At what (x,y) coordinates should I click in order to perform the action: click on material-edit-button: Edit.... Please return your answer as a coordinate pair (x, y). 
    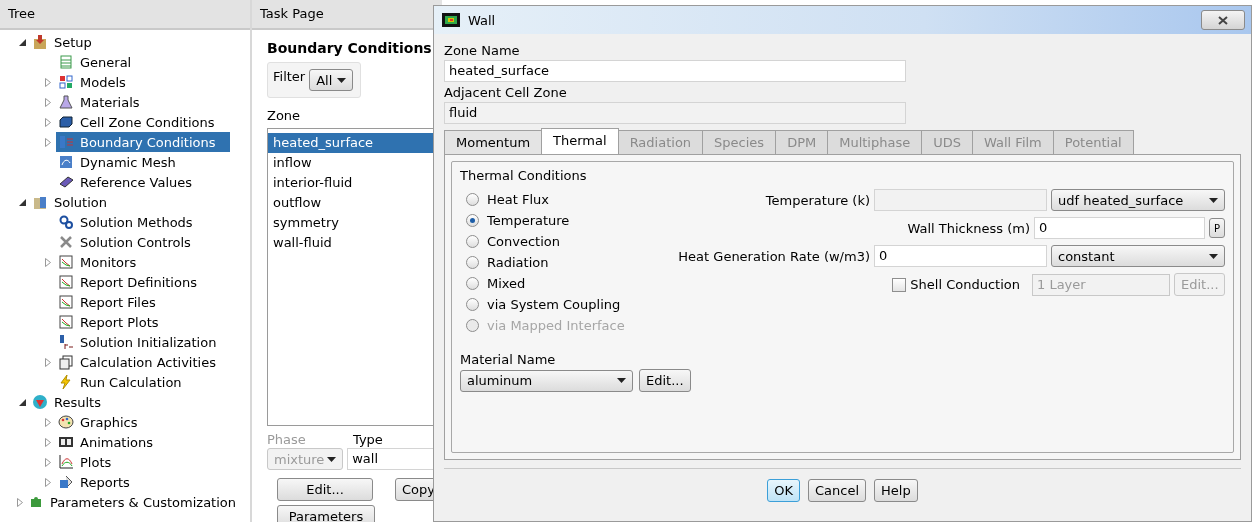
    Looking at the image, I should click on (665, 380).